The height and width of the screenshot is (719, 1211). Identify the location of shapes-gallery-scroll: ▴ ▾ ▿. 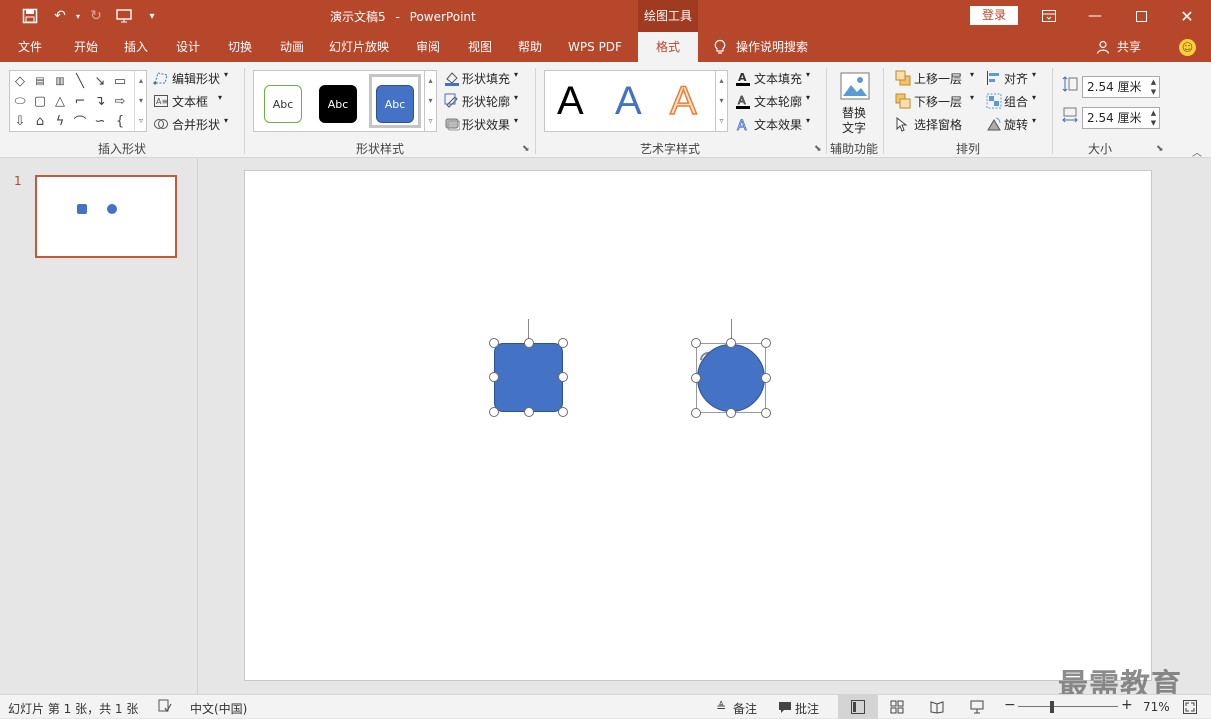
(140, 101).